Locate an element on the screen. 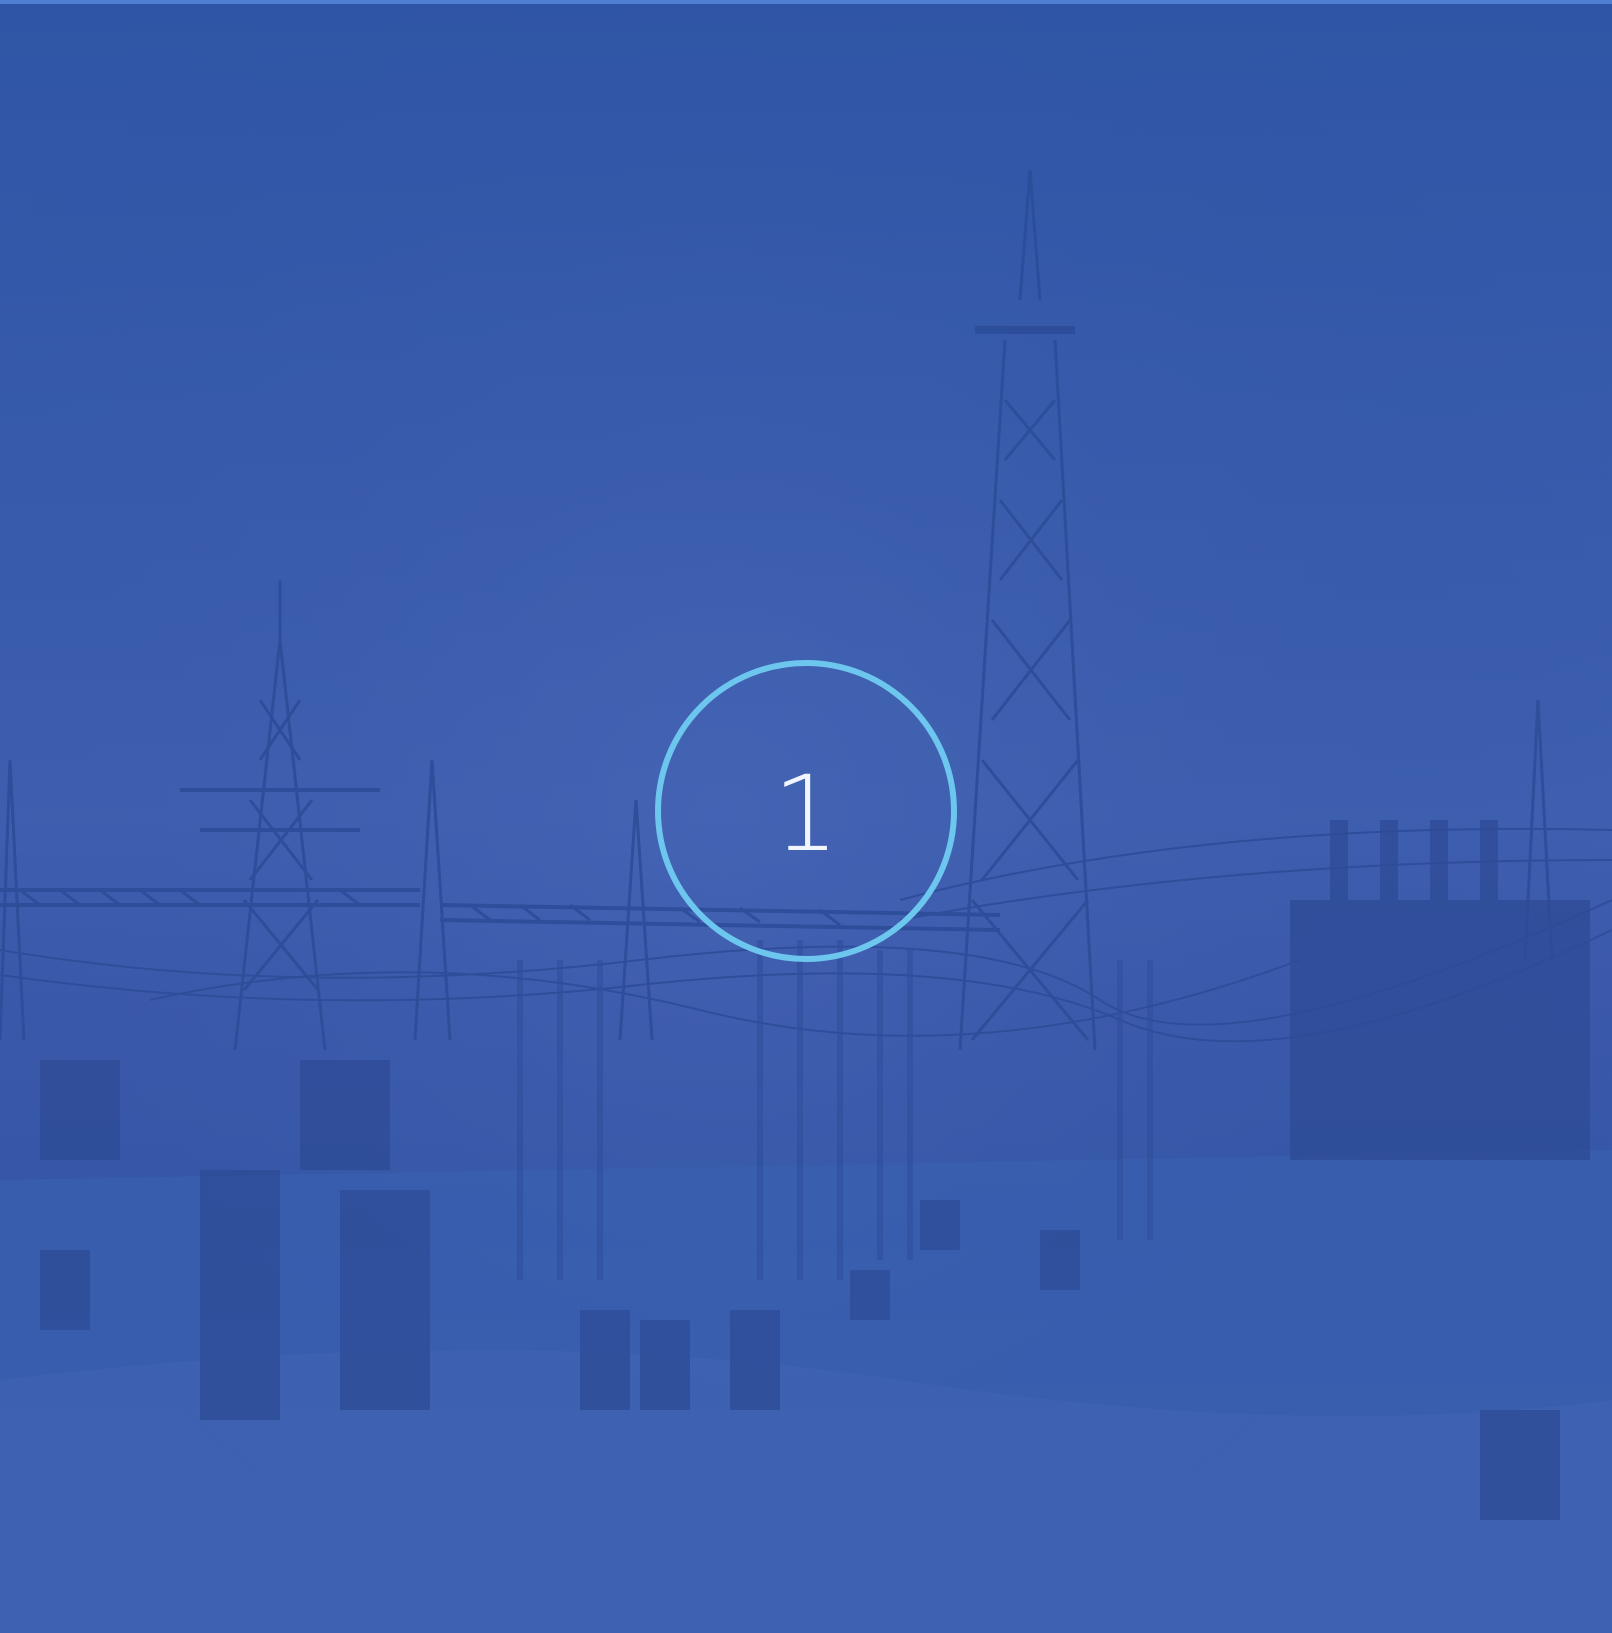  step-number-ring: 1 is located at coordinates (806, 811).